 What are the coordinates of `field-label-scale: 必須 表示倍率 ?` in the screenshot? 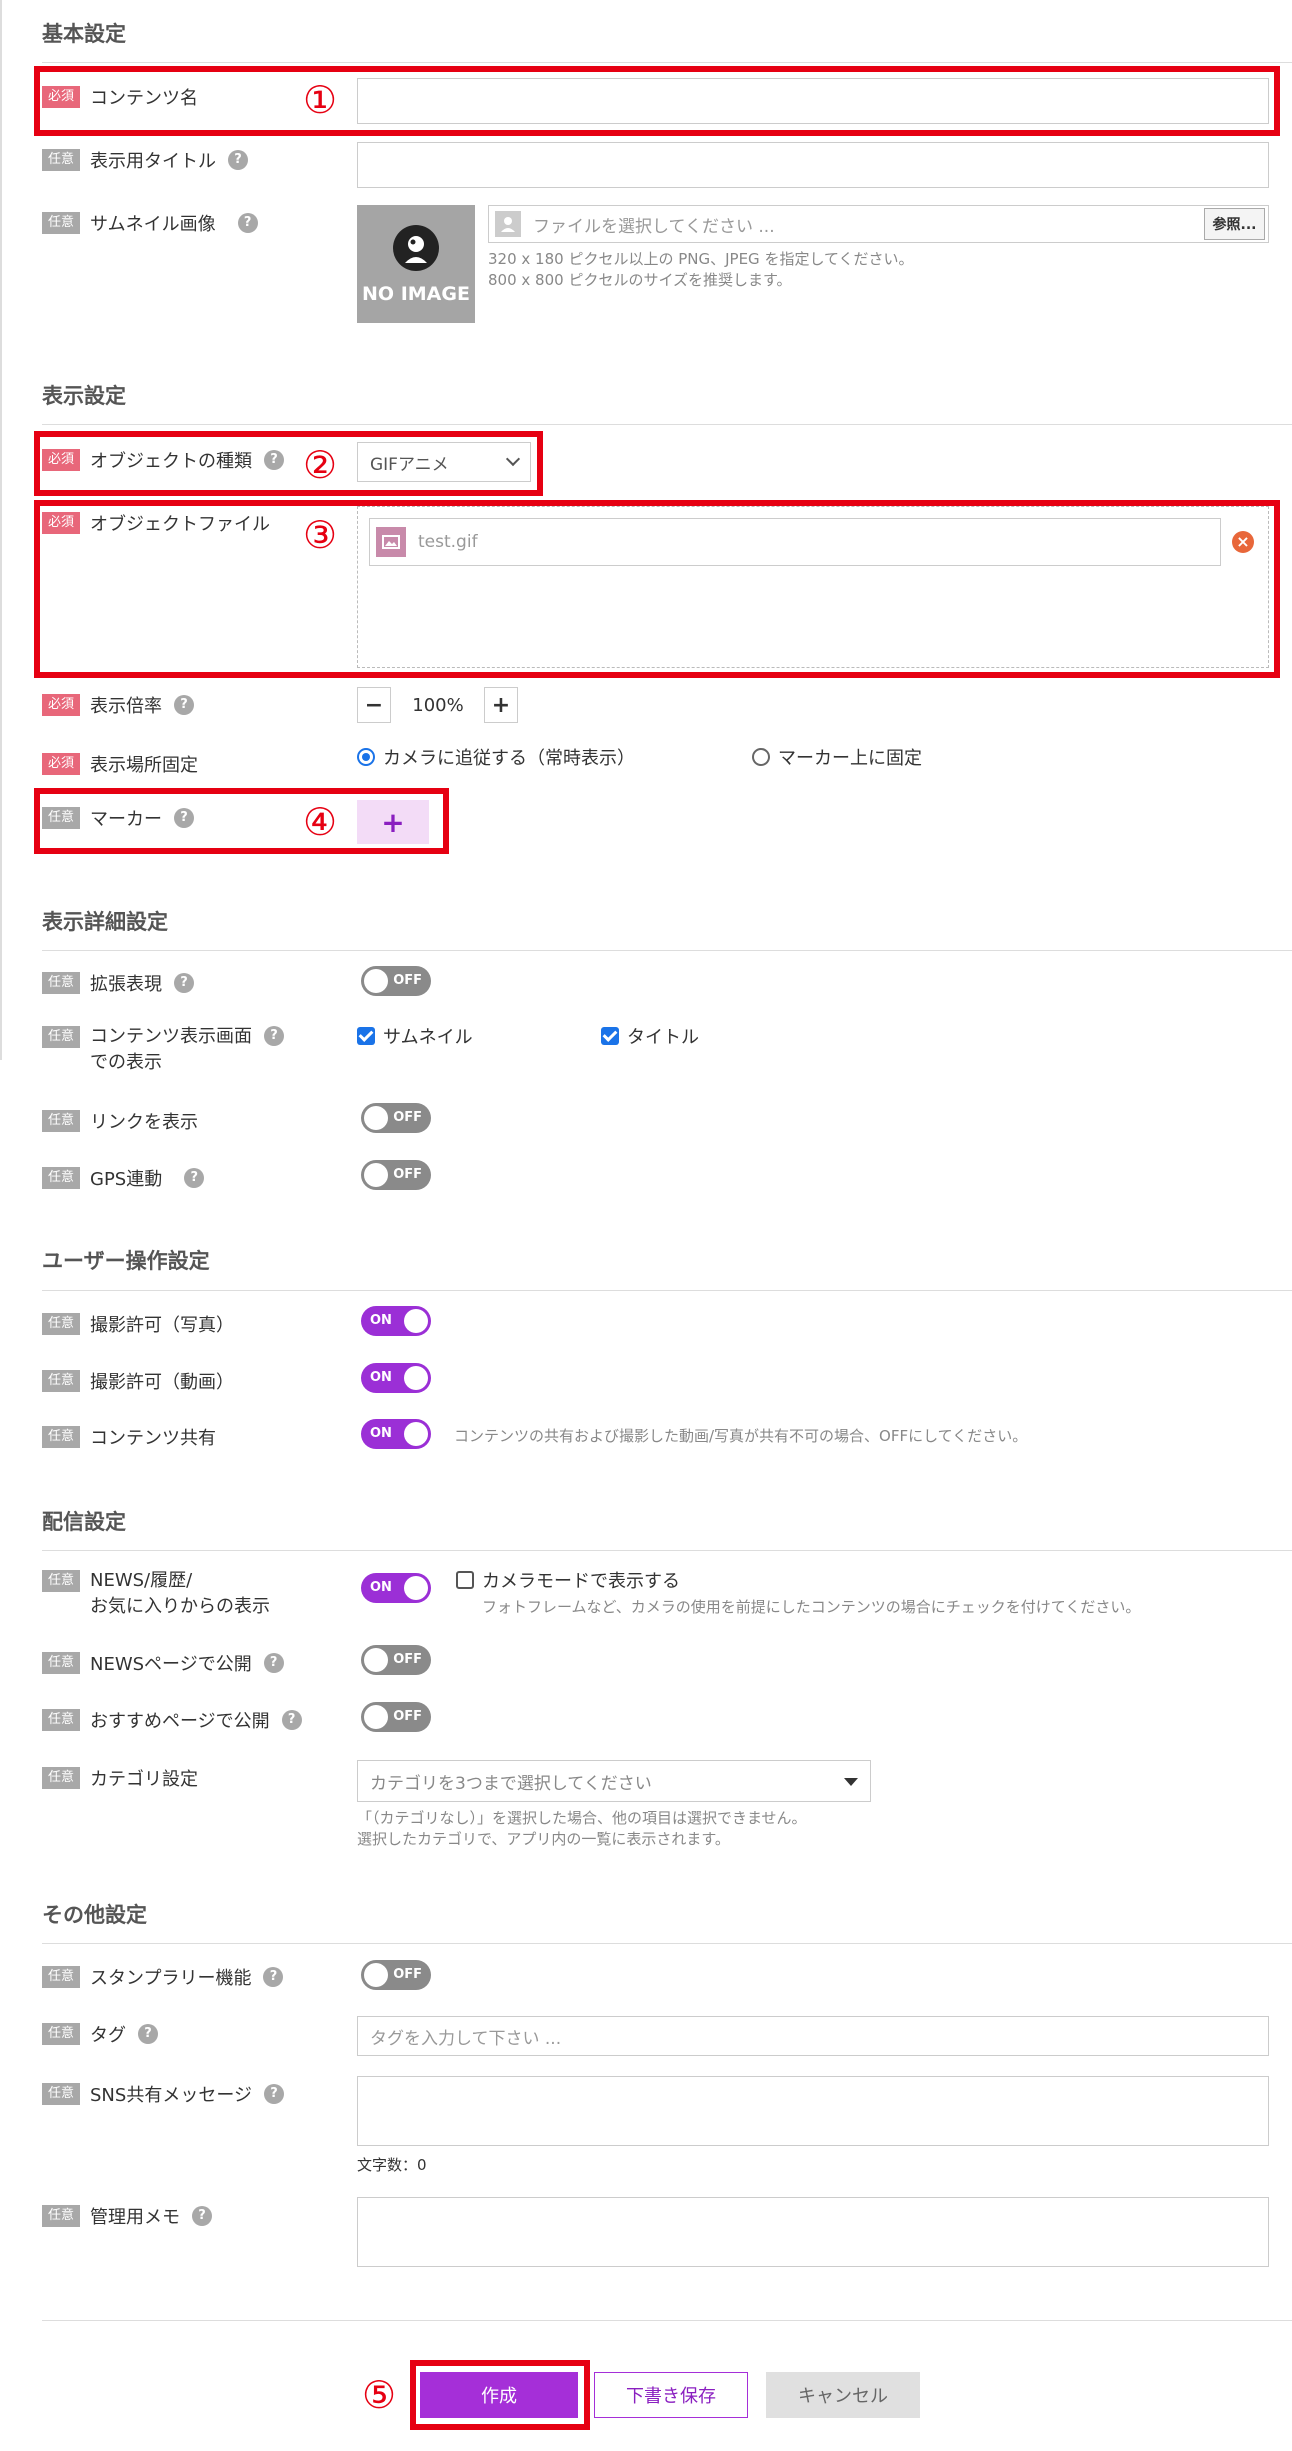 It's located at (118, 705).